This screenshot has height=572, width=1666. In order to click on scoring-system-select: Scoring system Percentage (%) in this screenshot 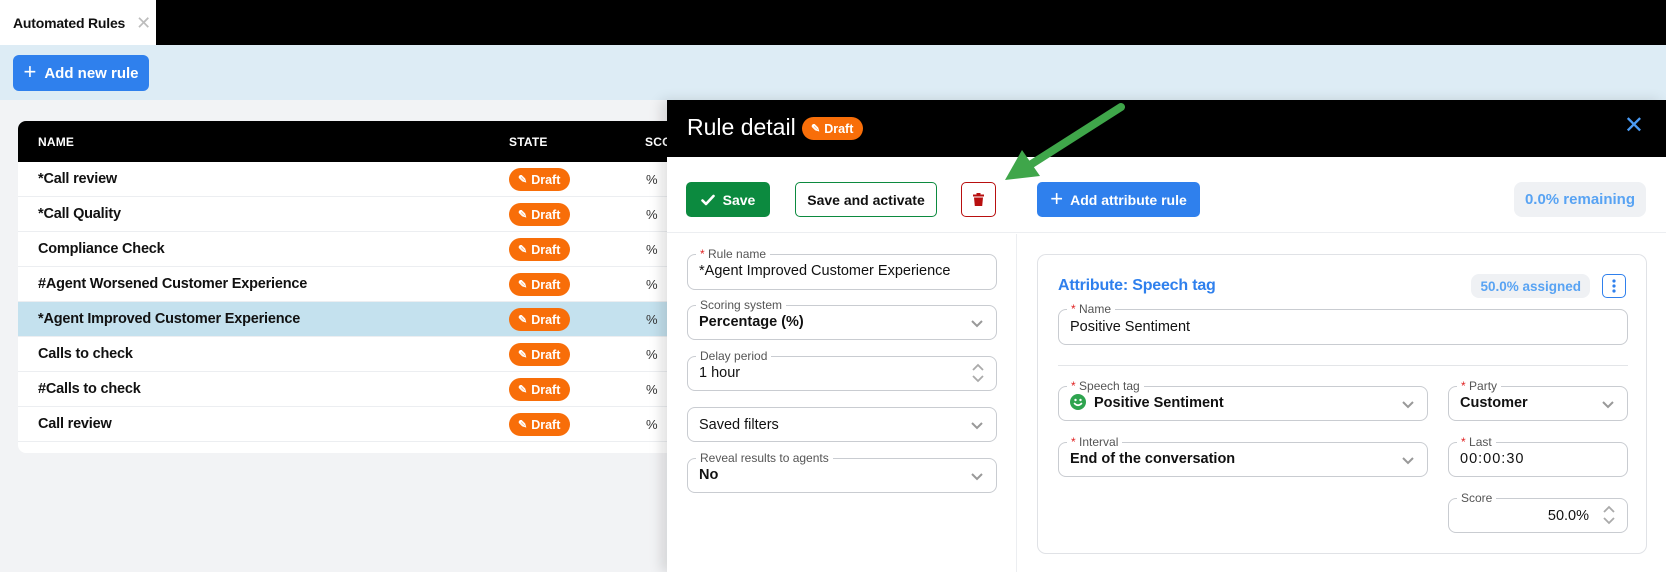, I will do `click(842, 319)`.